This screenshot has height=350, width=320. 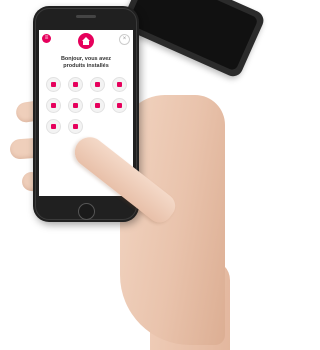 I want to click on greeting-line2-text: produits installés, so click(x=86, y=65).